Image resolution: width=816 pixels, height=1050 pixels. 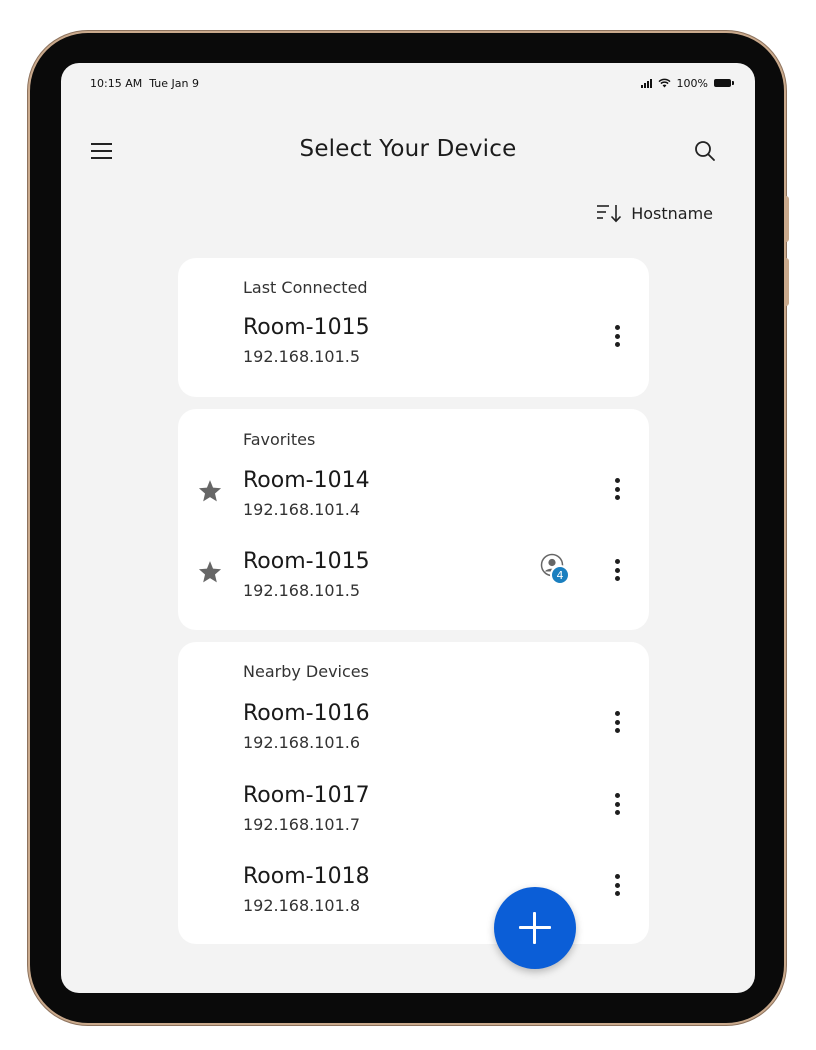 I want to click on search-icon, so click(x=705, y=151).